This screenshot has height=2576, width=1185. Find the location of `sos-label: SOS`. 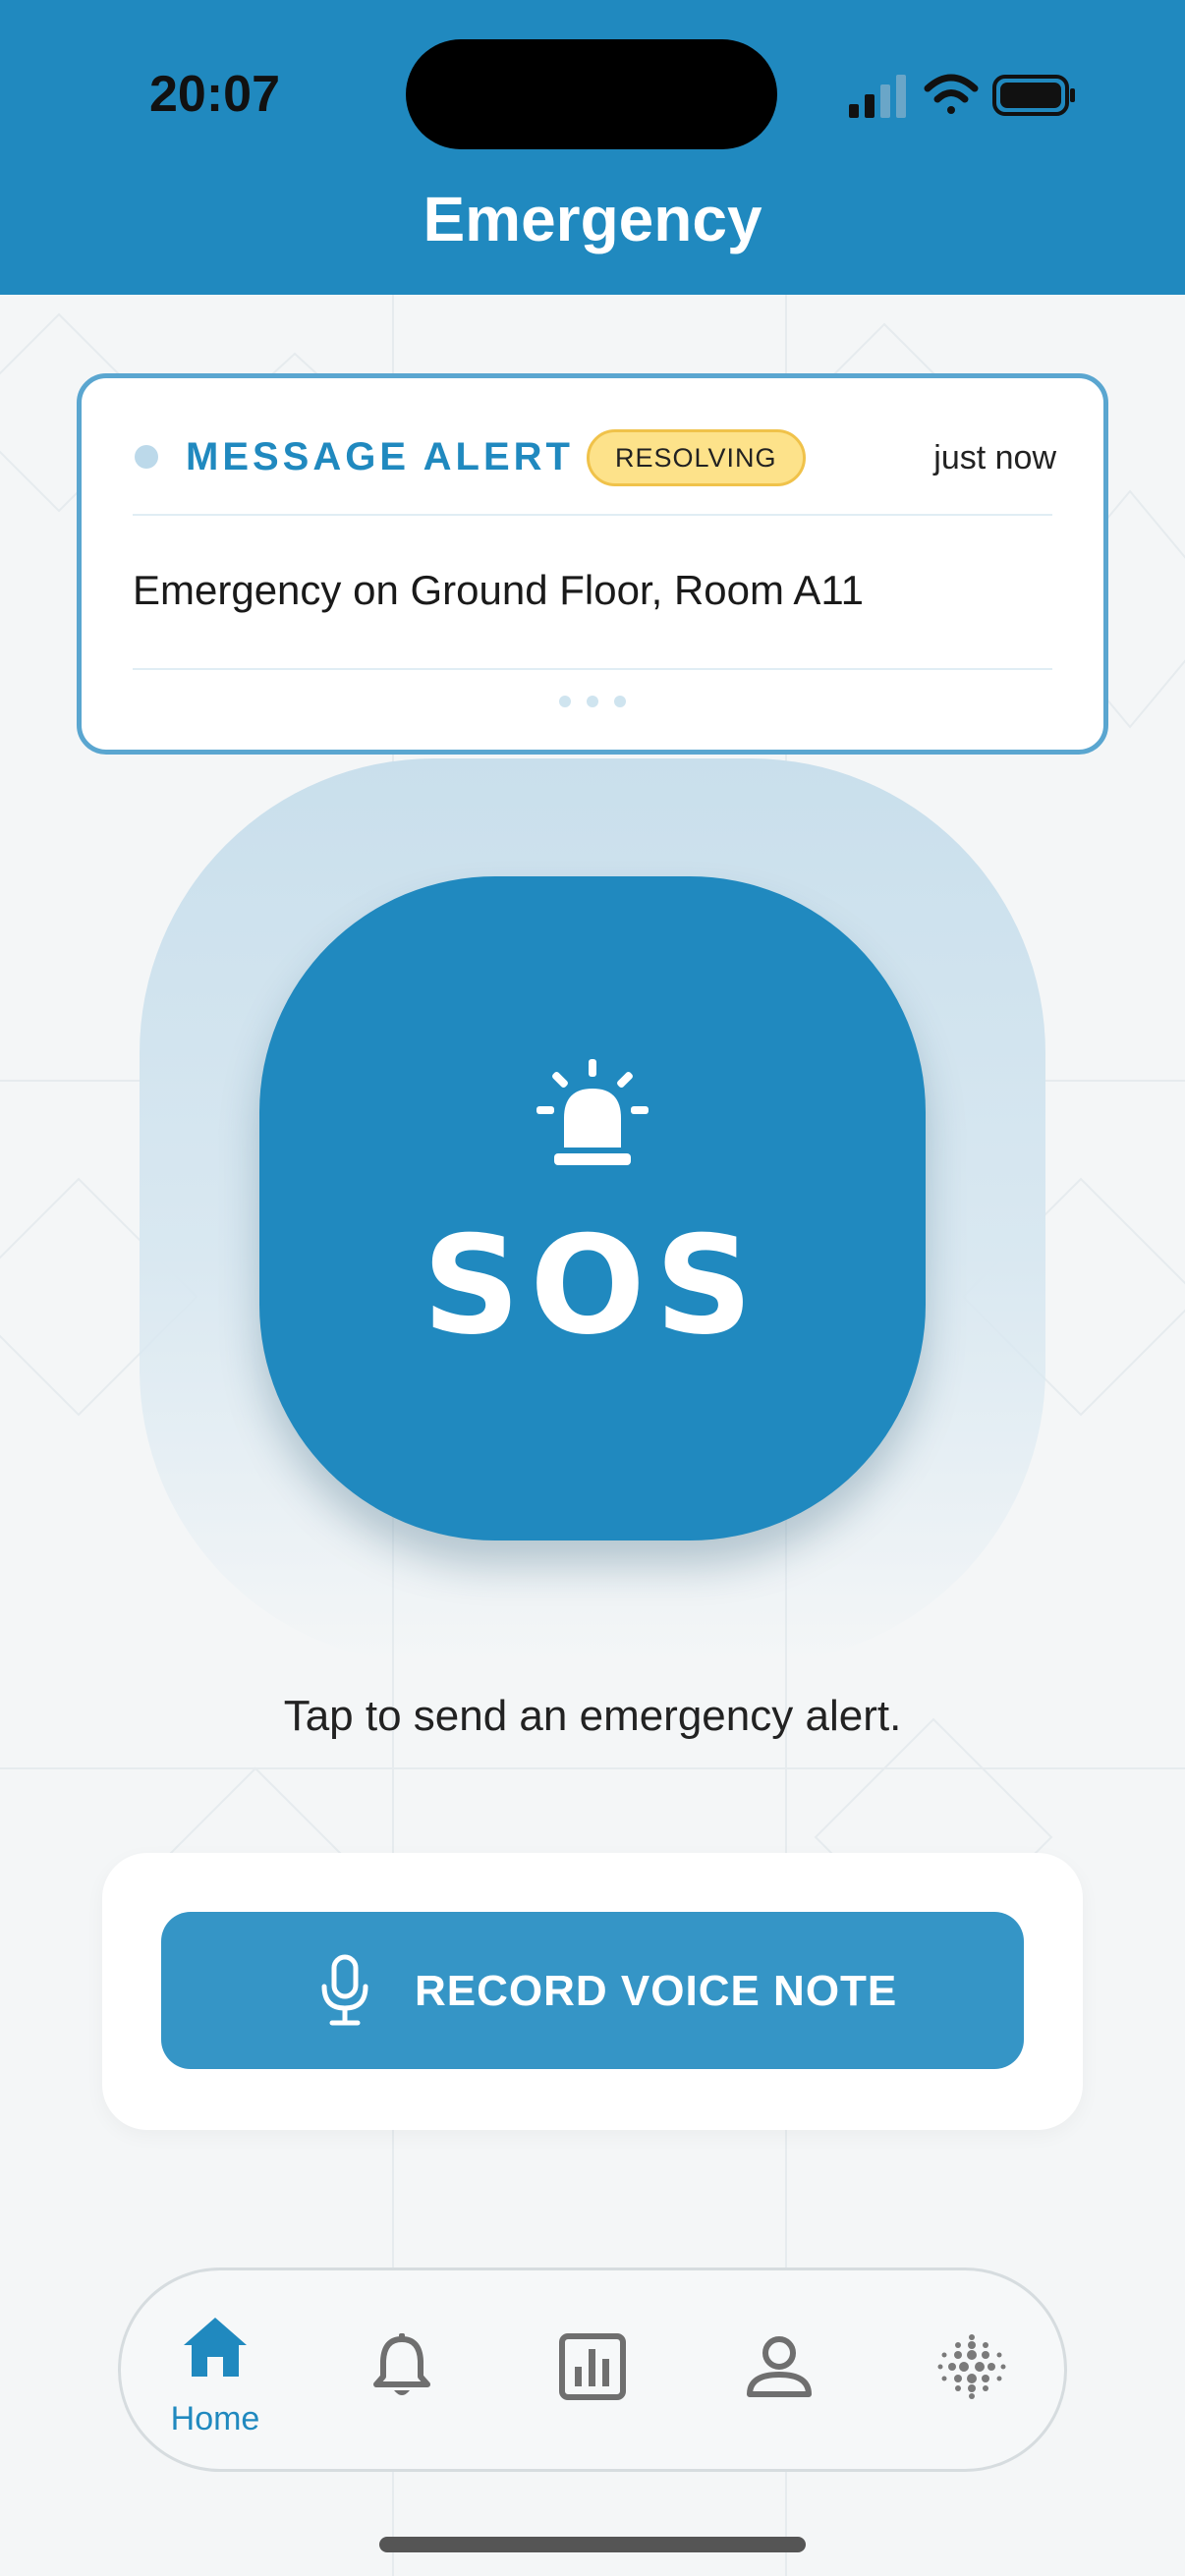

sos-label: SOS is located at coordinates (592, 1285).